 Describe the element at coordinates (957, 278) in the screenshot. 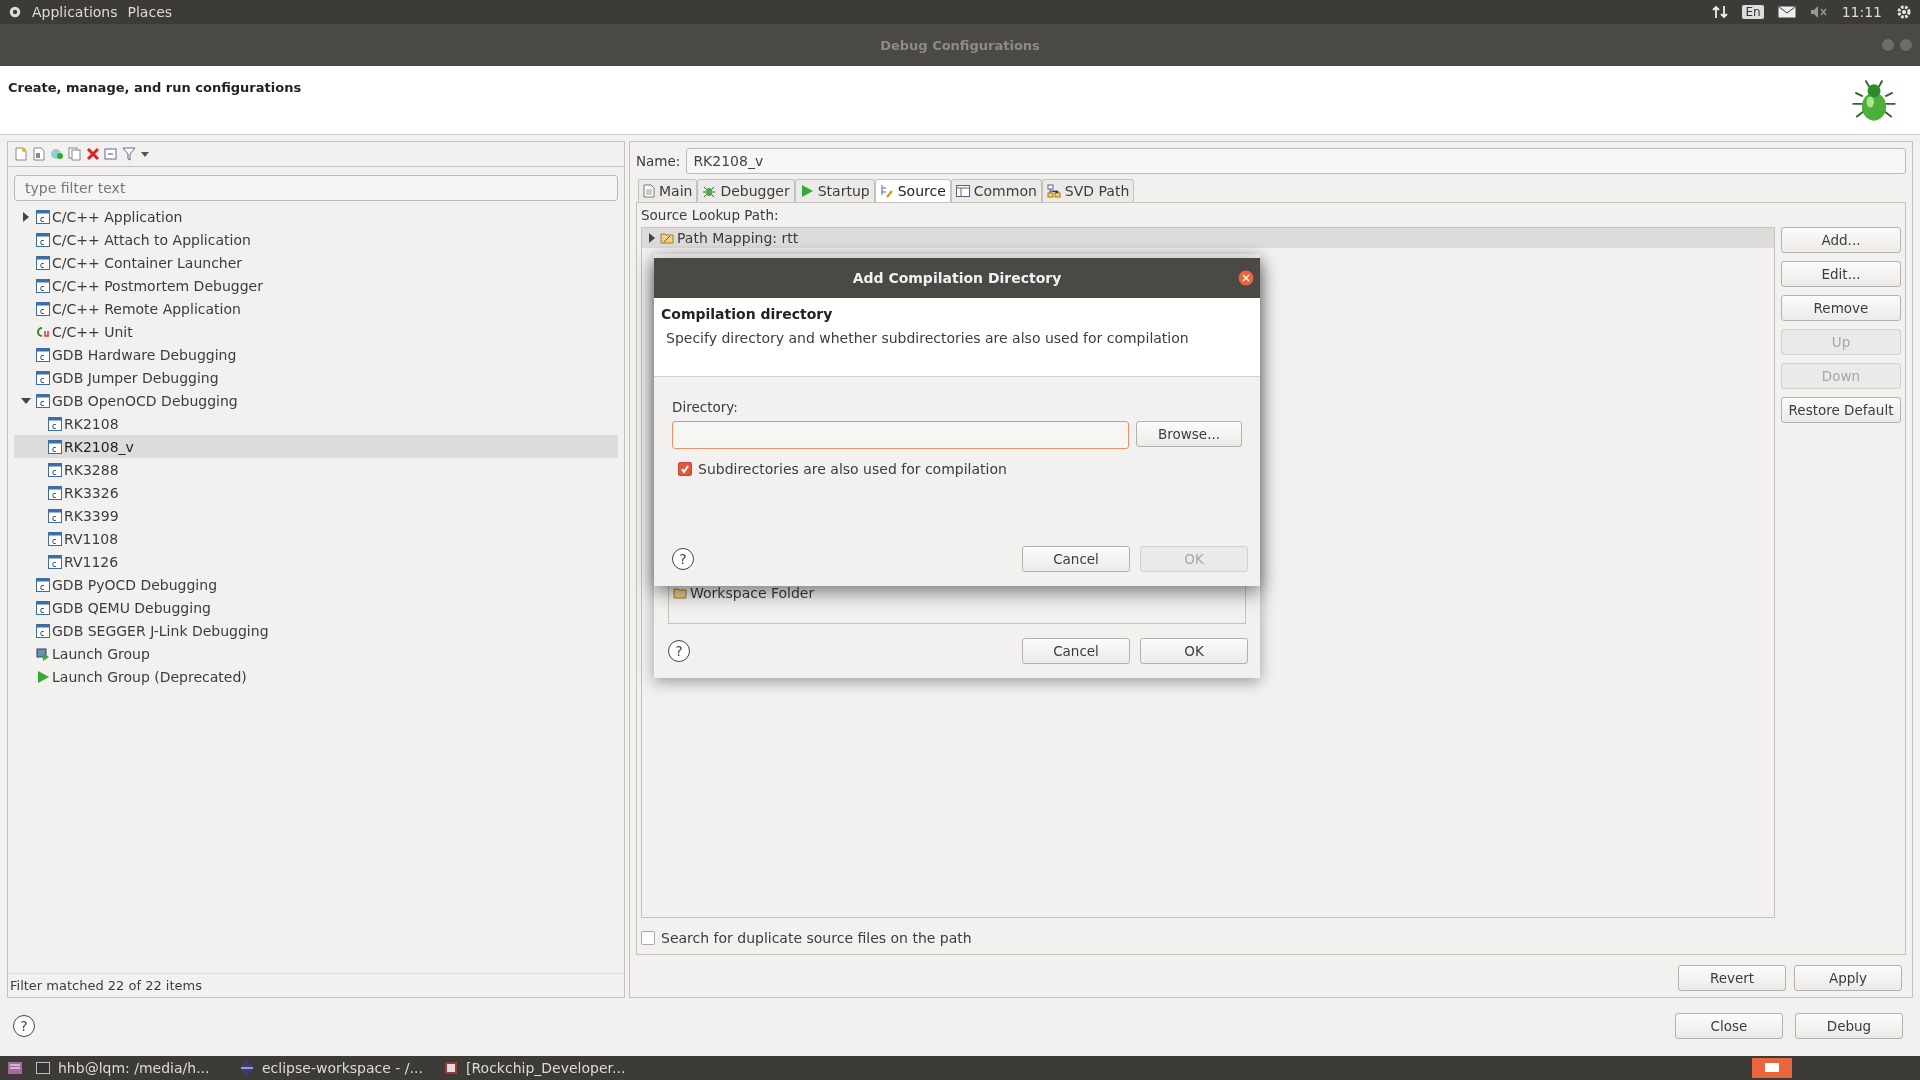

I see `dialog-title: Add Compilation Directory` at that location.